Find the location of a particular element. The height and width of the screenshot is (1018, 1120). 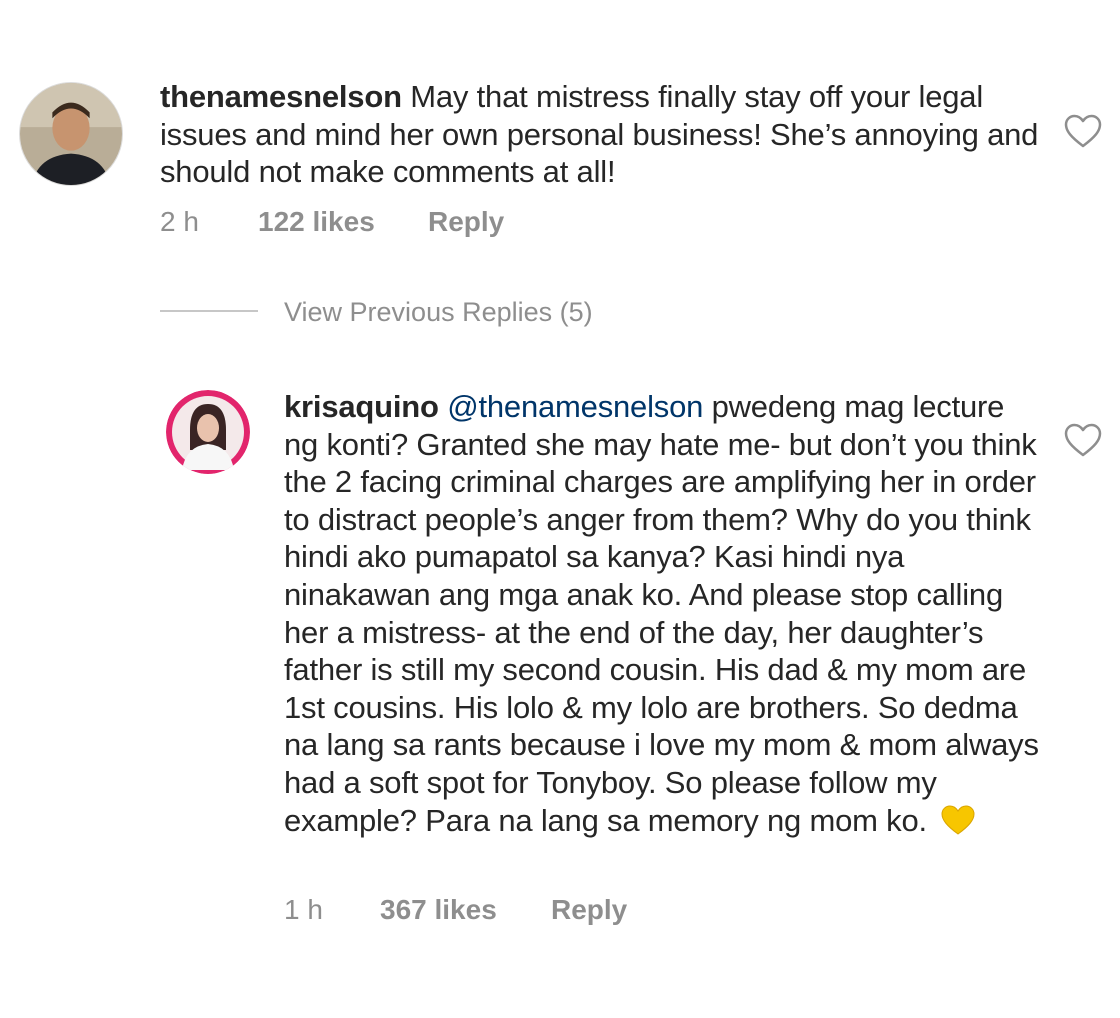

avatar-krisaquino is located at coordinates (208, 432).